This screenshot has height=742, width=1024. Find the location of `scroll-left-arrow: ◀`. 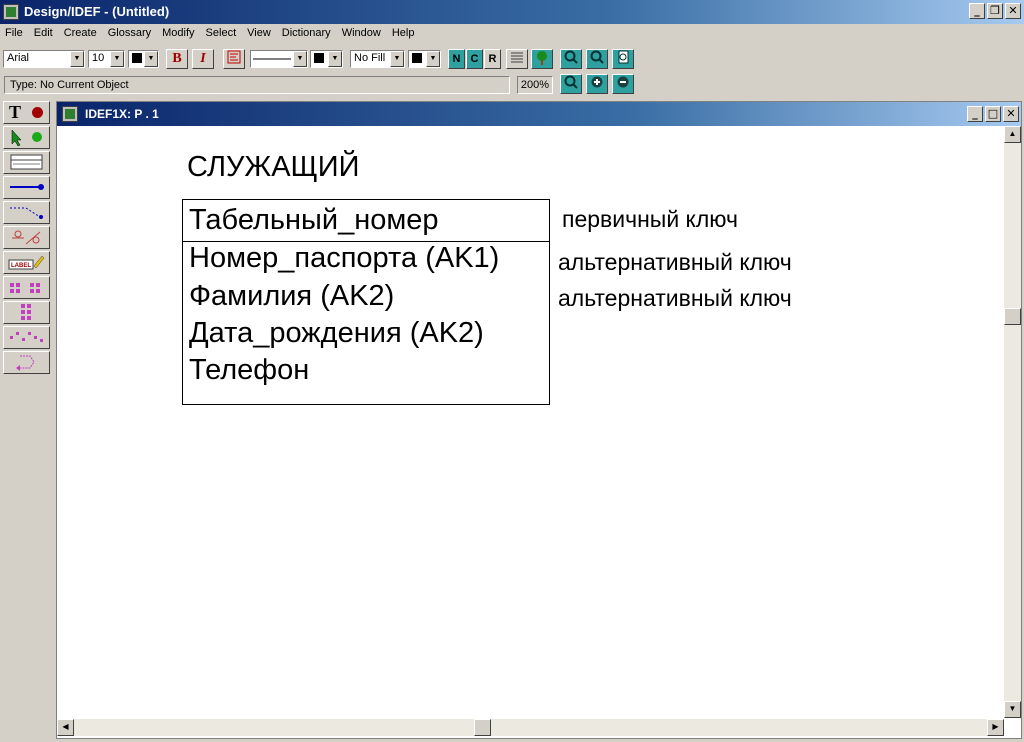

scroll-left-arrow: ◀ is located at coordinates (65, 727).